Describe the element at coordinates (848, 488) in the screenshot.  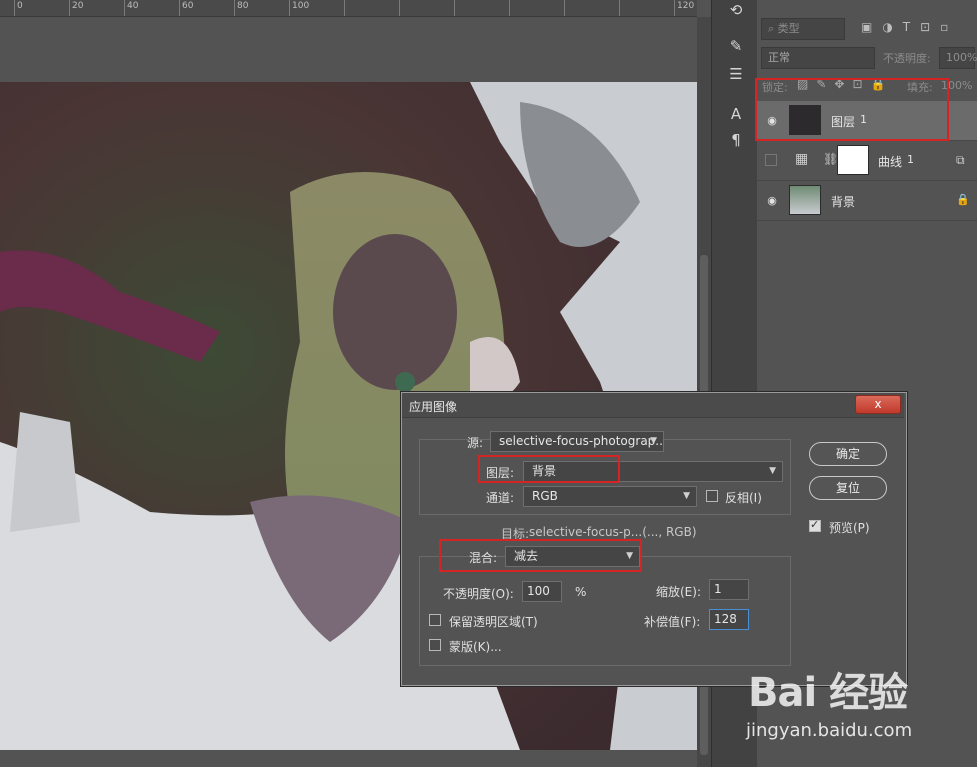
I see `reset-button: 复位` at that location.